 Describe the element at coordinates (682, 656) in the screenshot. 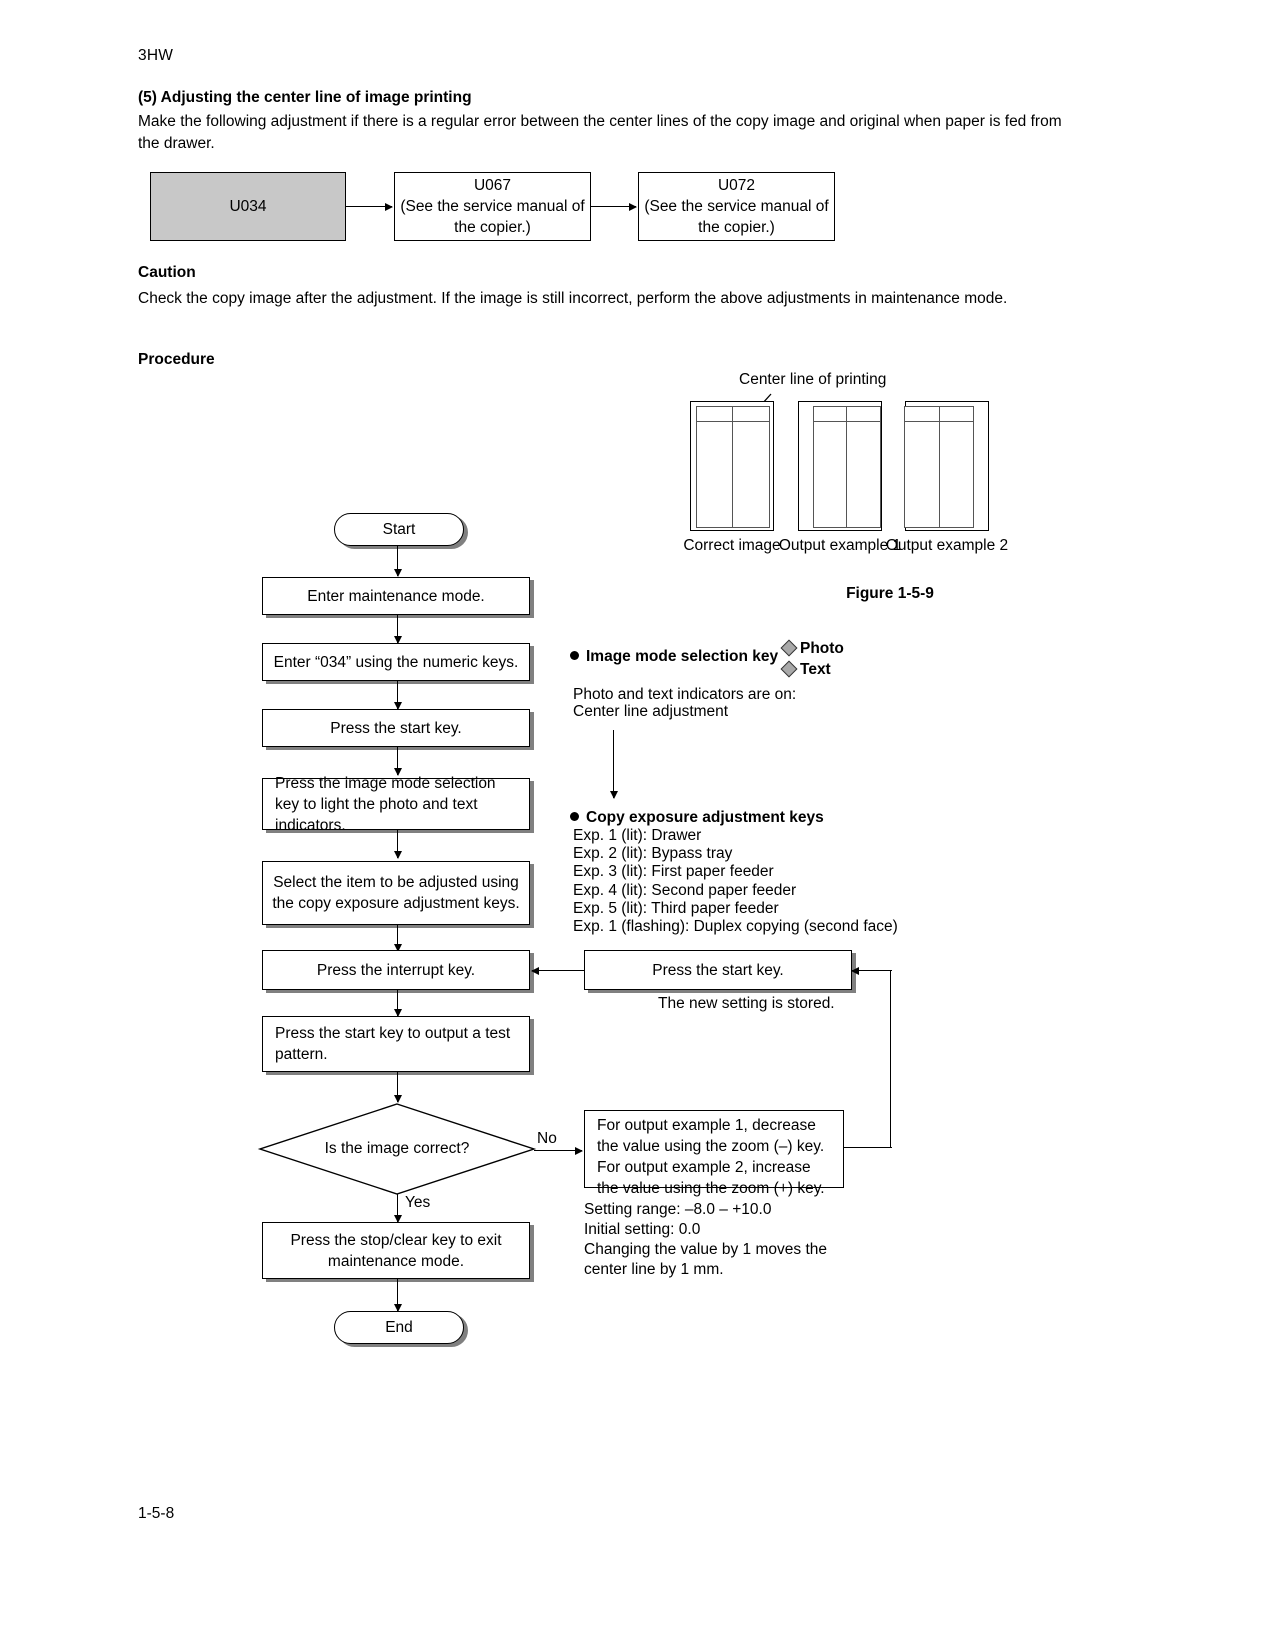

I see `annotation-heading-label: Image mode selection key` at that location.